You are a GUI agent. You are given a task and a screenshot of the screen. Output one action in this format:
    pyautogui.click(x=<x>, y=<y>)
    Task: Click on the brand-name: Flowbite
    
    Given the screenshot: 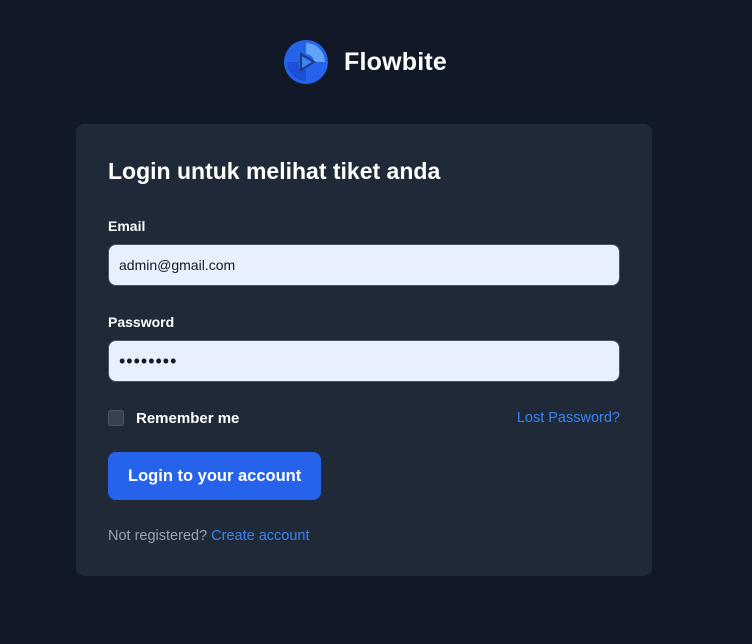 What is the action you would take?
    pyautogui.click(x=395, y=61)
    